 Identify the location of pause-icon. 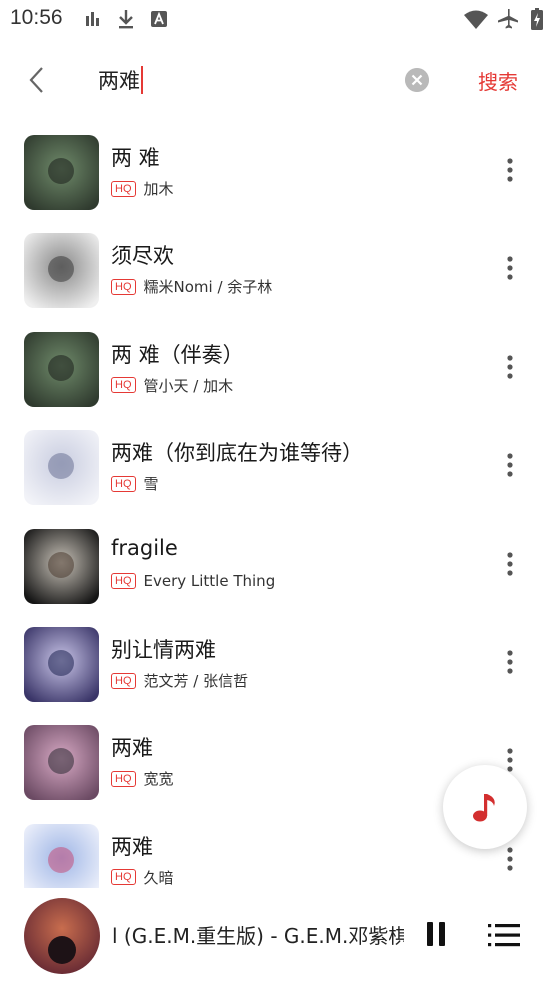
(436, 934).